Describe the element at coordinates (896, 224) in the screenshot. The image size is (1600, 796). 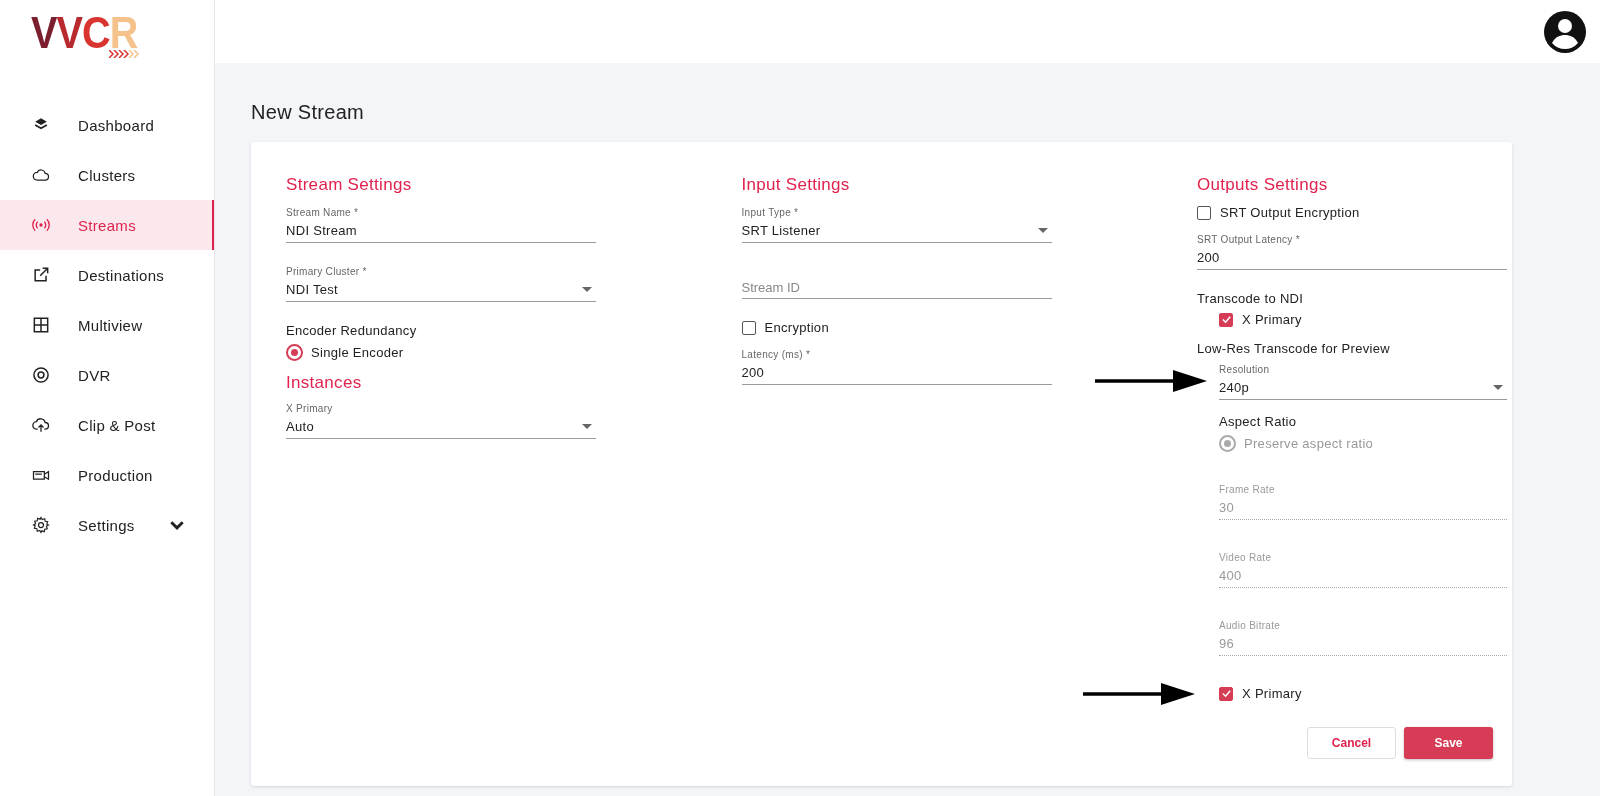
I see `select-field: Input Type * SRT Listener` at that location.